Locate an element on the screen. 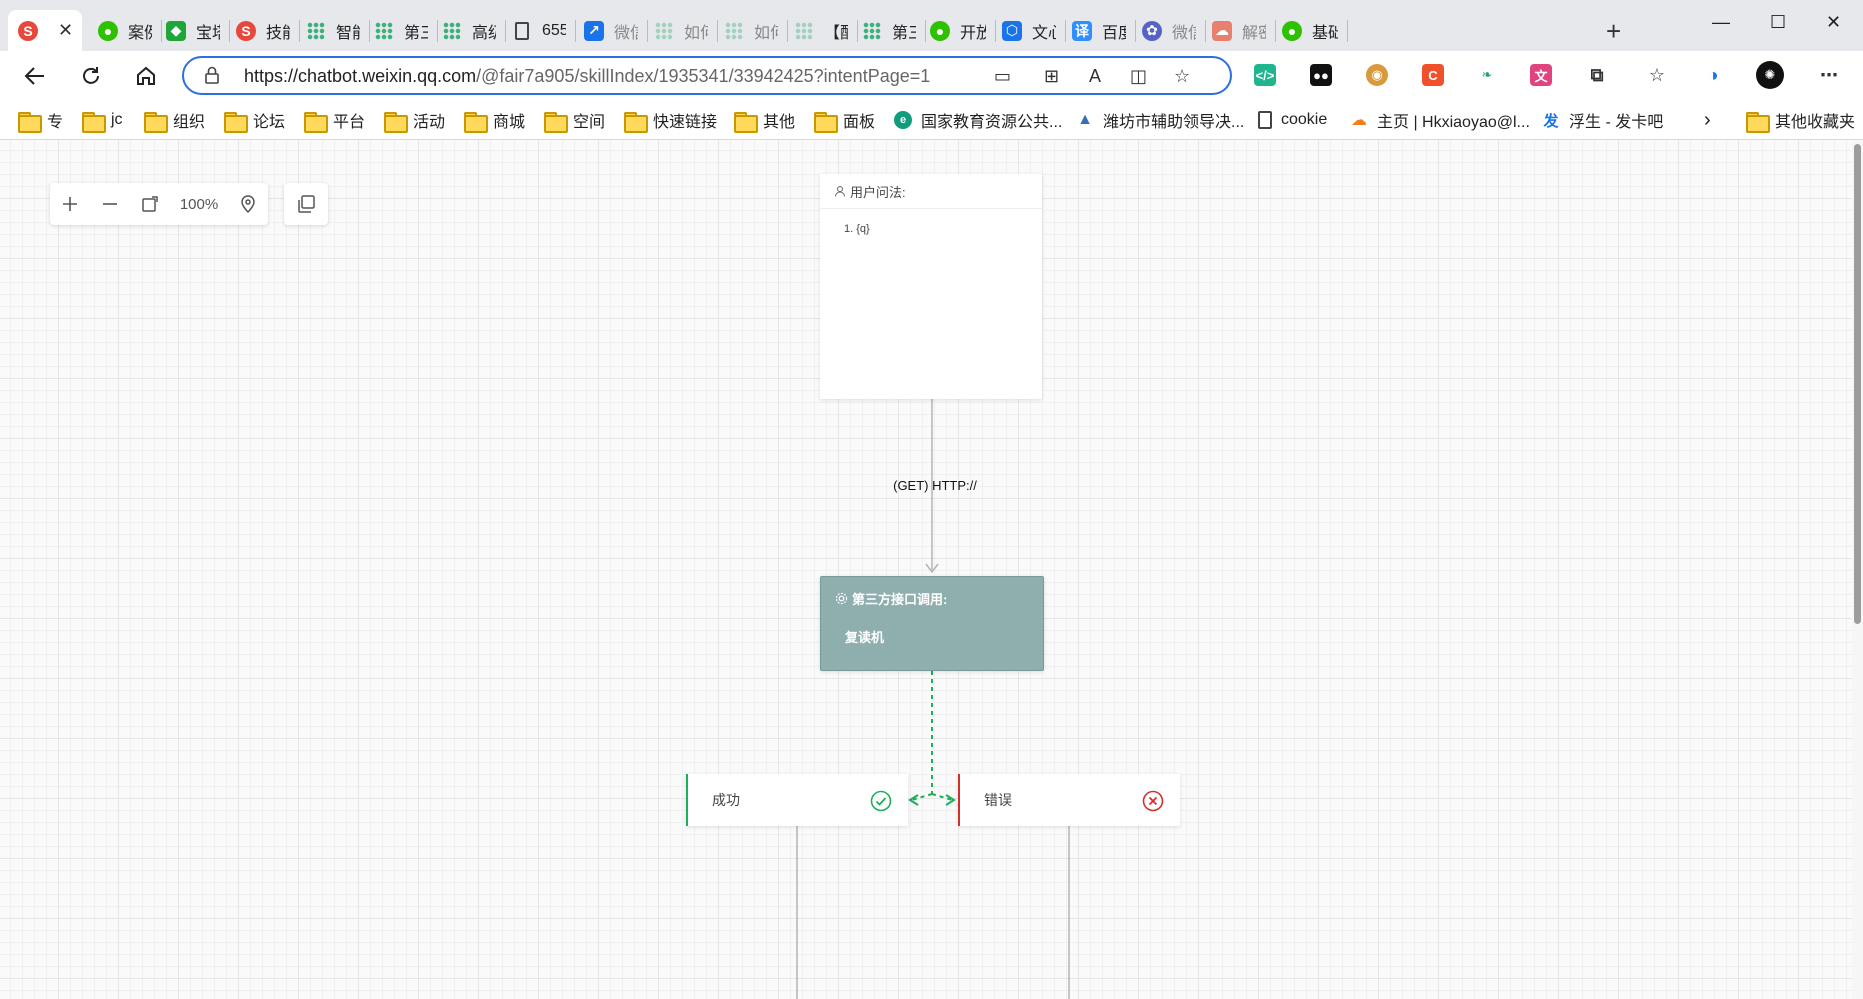  bookmark-folder: 面板 is located at coordinates (844, 120).